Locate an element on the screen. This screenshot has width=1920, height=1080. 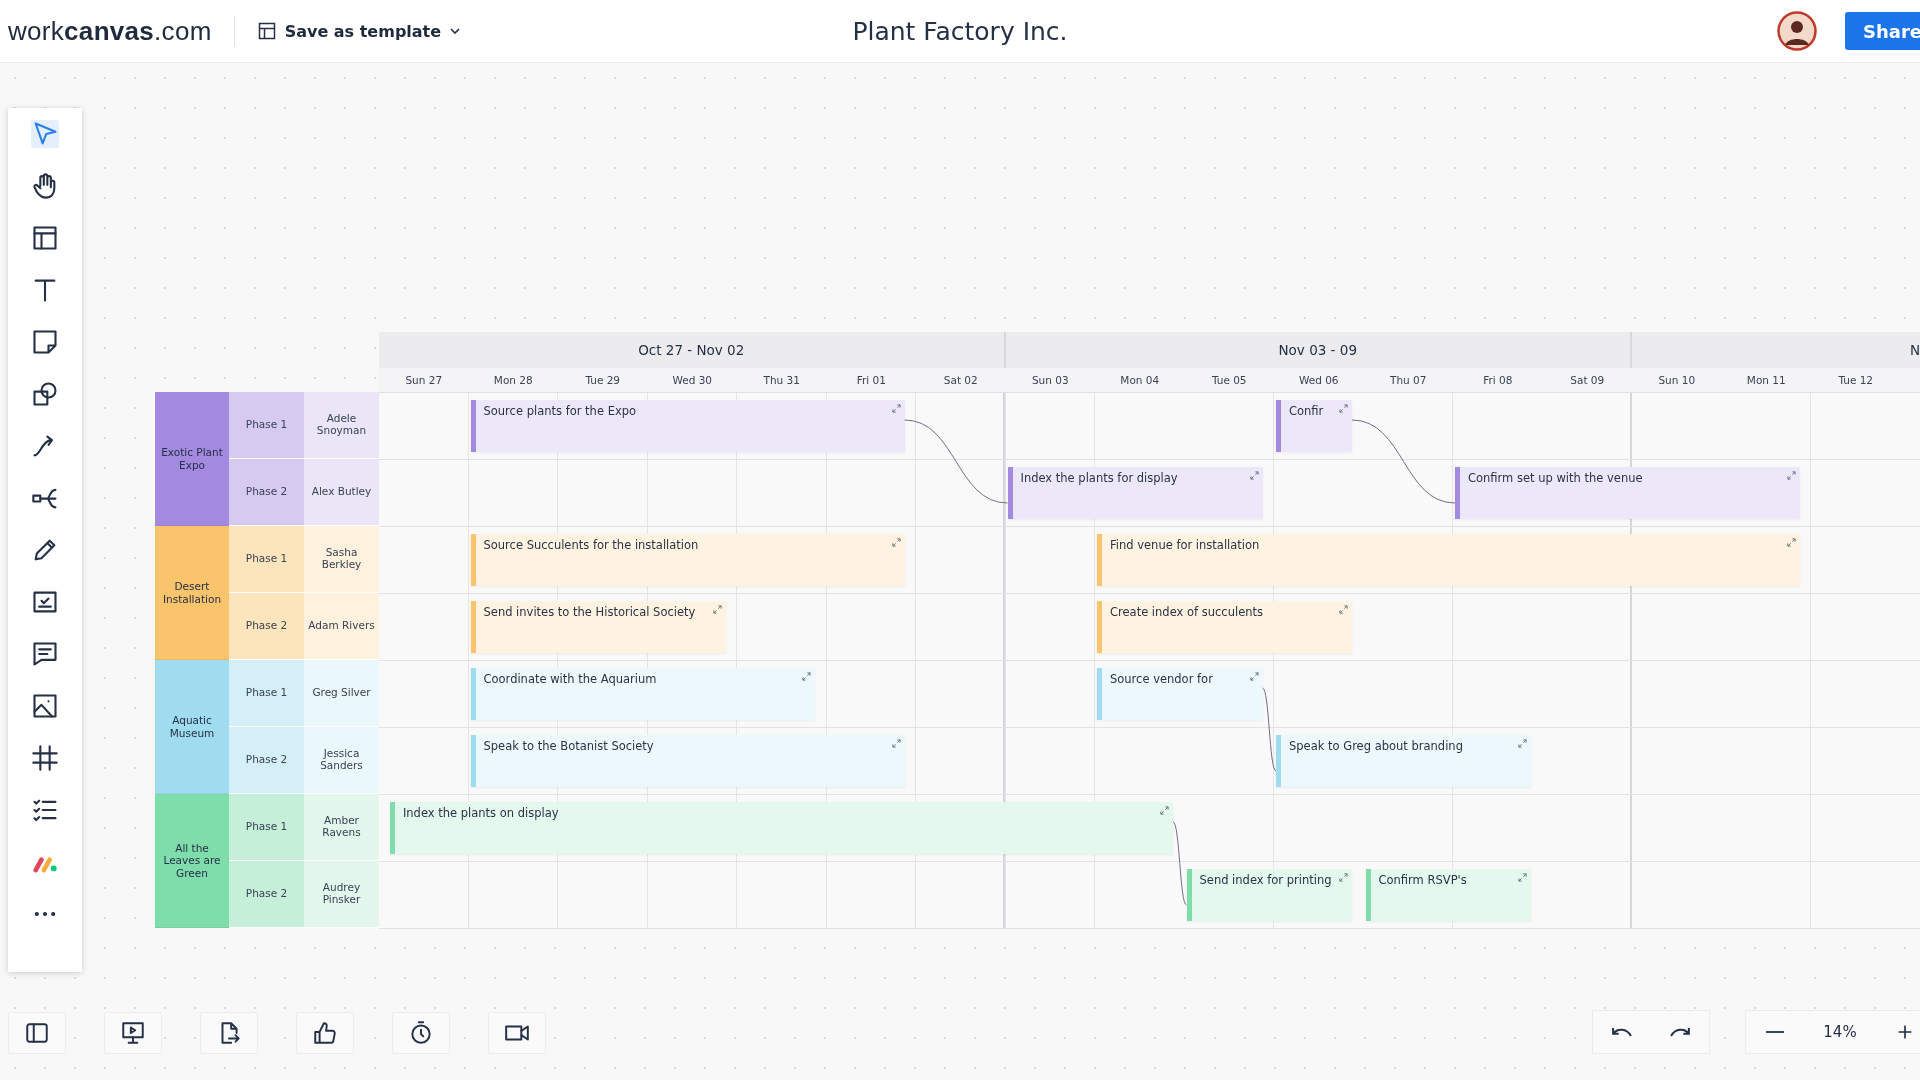
export-file-button is located at coordinates (229, 1033).